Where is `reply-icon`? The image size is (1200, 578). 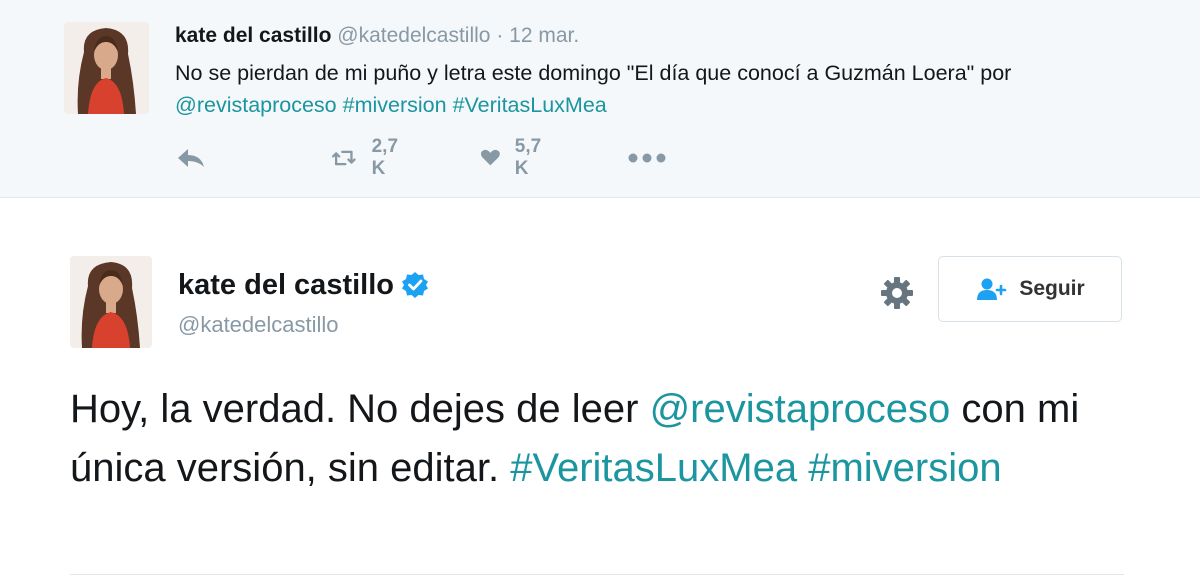
reply-icon is located at coordinates (191, 158).